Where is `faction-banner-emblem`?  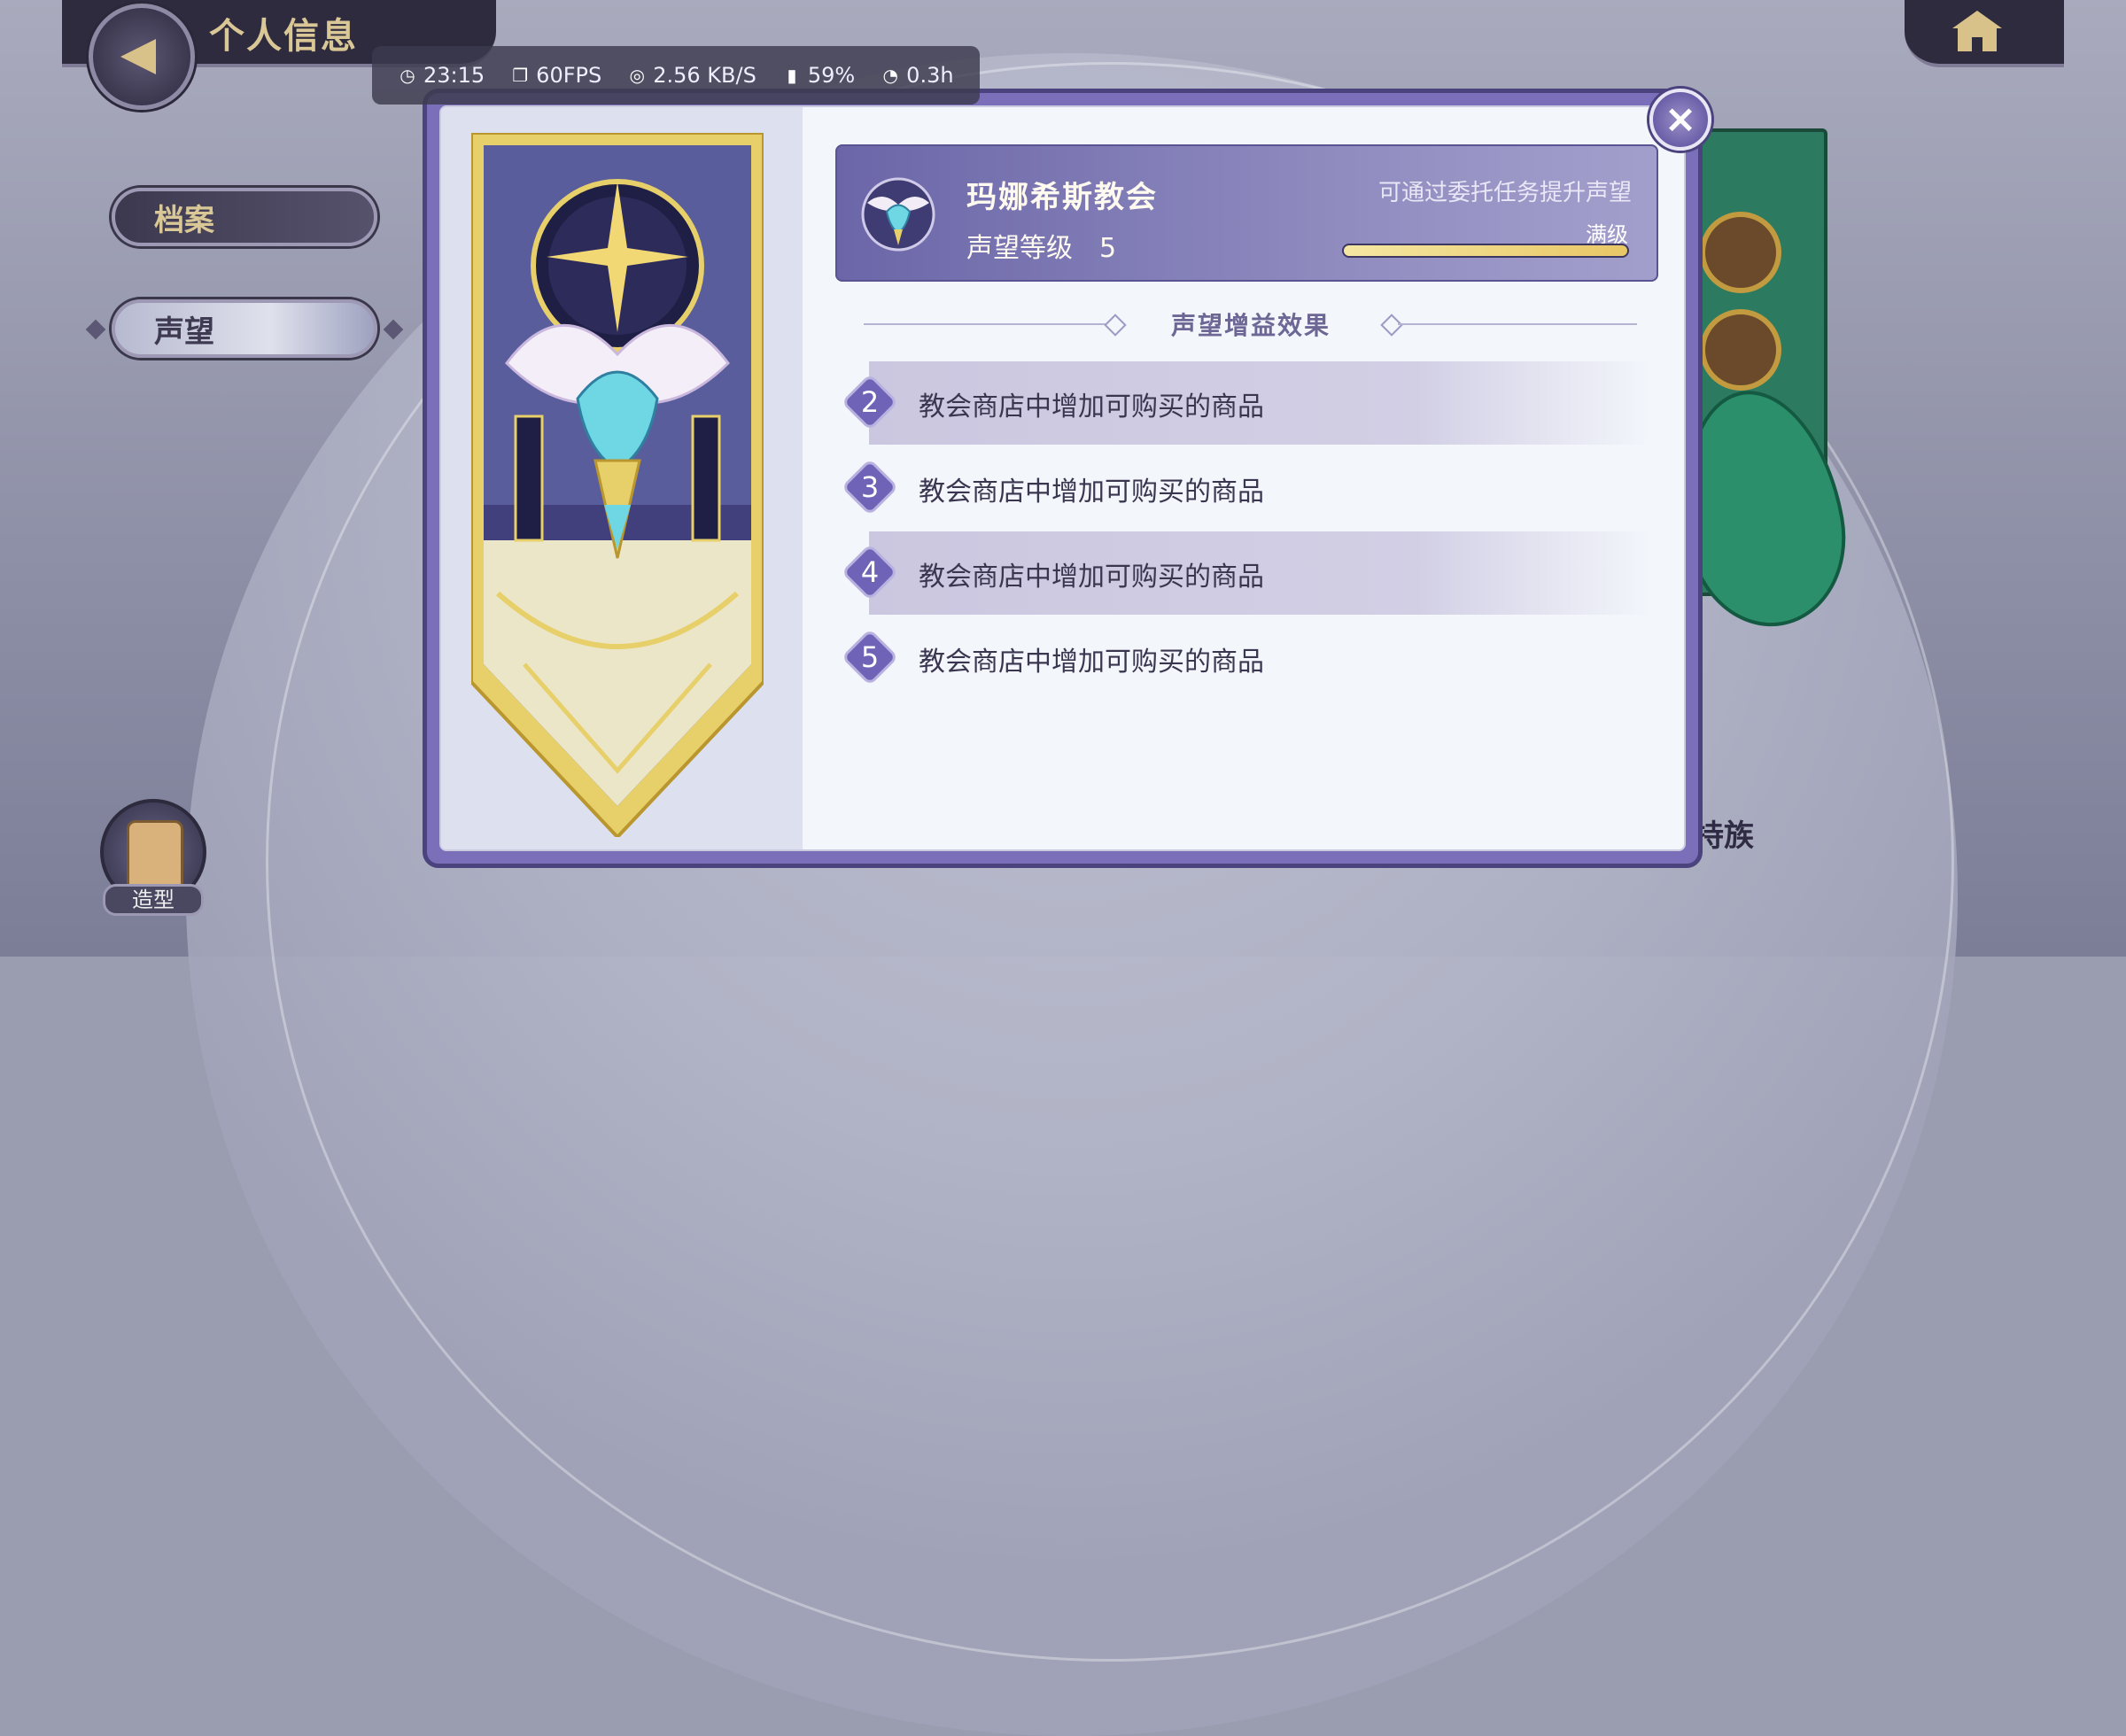 faction-banner-emblem is located at coordinates (618, 485).